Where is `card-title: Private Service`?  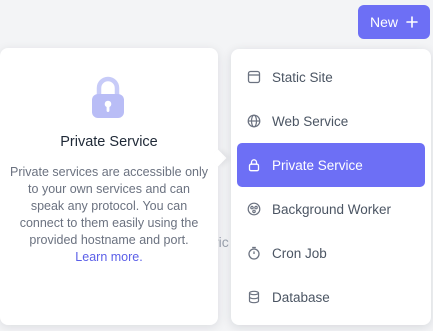
card-title: Private Service is located at coordinates (109, 142).